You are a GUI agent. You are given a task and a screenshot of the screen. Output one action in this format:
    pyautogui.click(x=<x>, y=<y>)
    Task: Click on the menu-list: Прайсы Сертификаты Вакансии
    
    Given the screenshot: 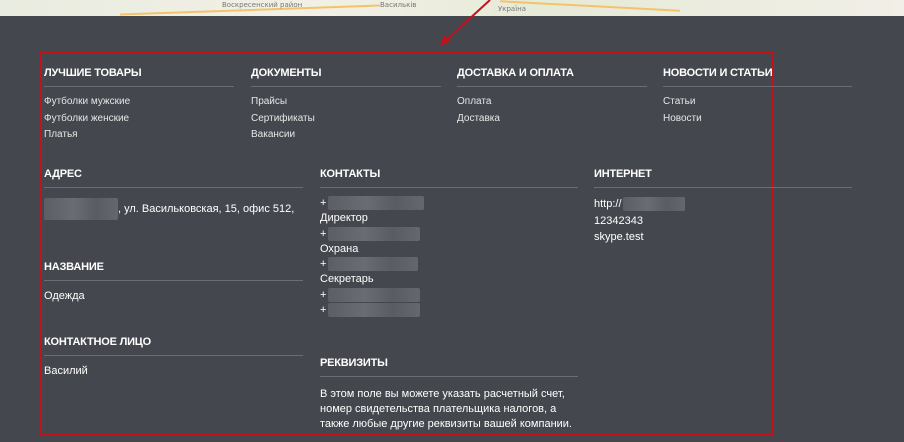 What is the action you would take?
    pyautogui.click(x=346, y=119)
    